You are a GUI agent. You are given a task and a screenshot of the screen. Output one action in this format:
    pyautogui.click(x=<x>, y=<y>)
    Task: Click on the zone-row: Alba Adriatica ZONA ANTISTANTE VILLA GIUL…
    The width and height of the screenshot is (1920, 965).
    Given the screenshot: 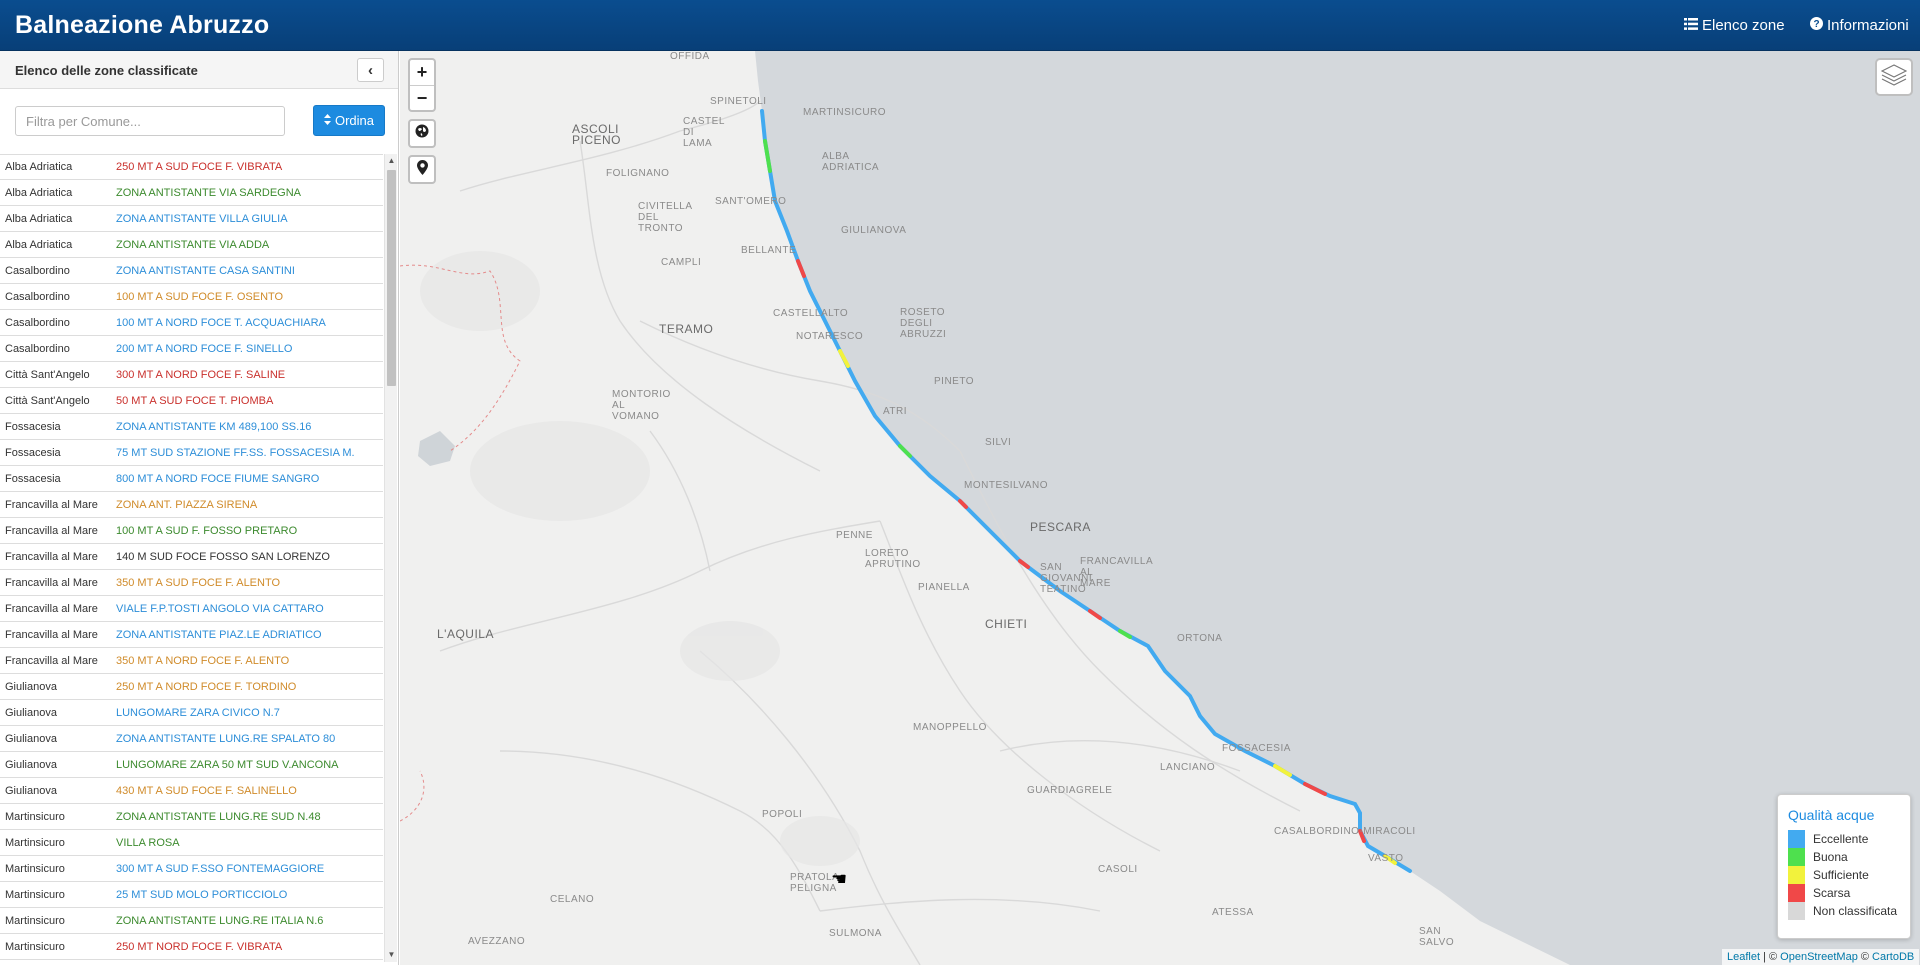 What is the action you would take?
    pyautogui.click(x=191, y=219)
    